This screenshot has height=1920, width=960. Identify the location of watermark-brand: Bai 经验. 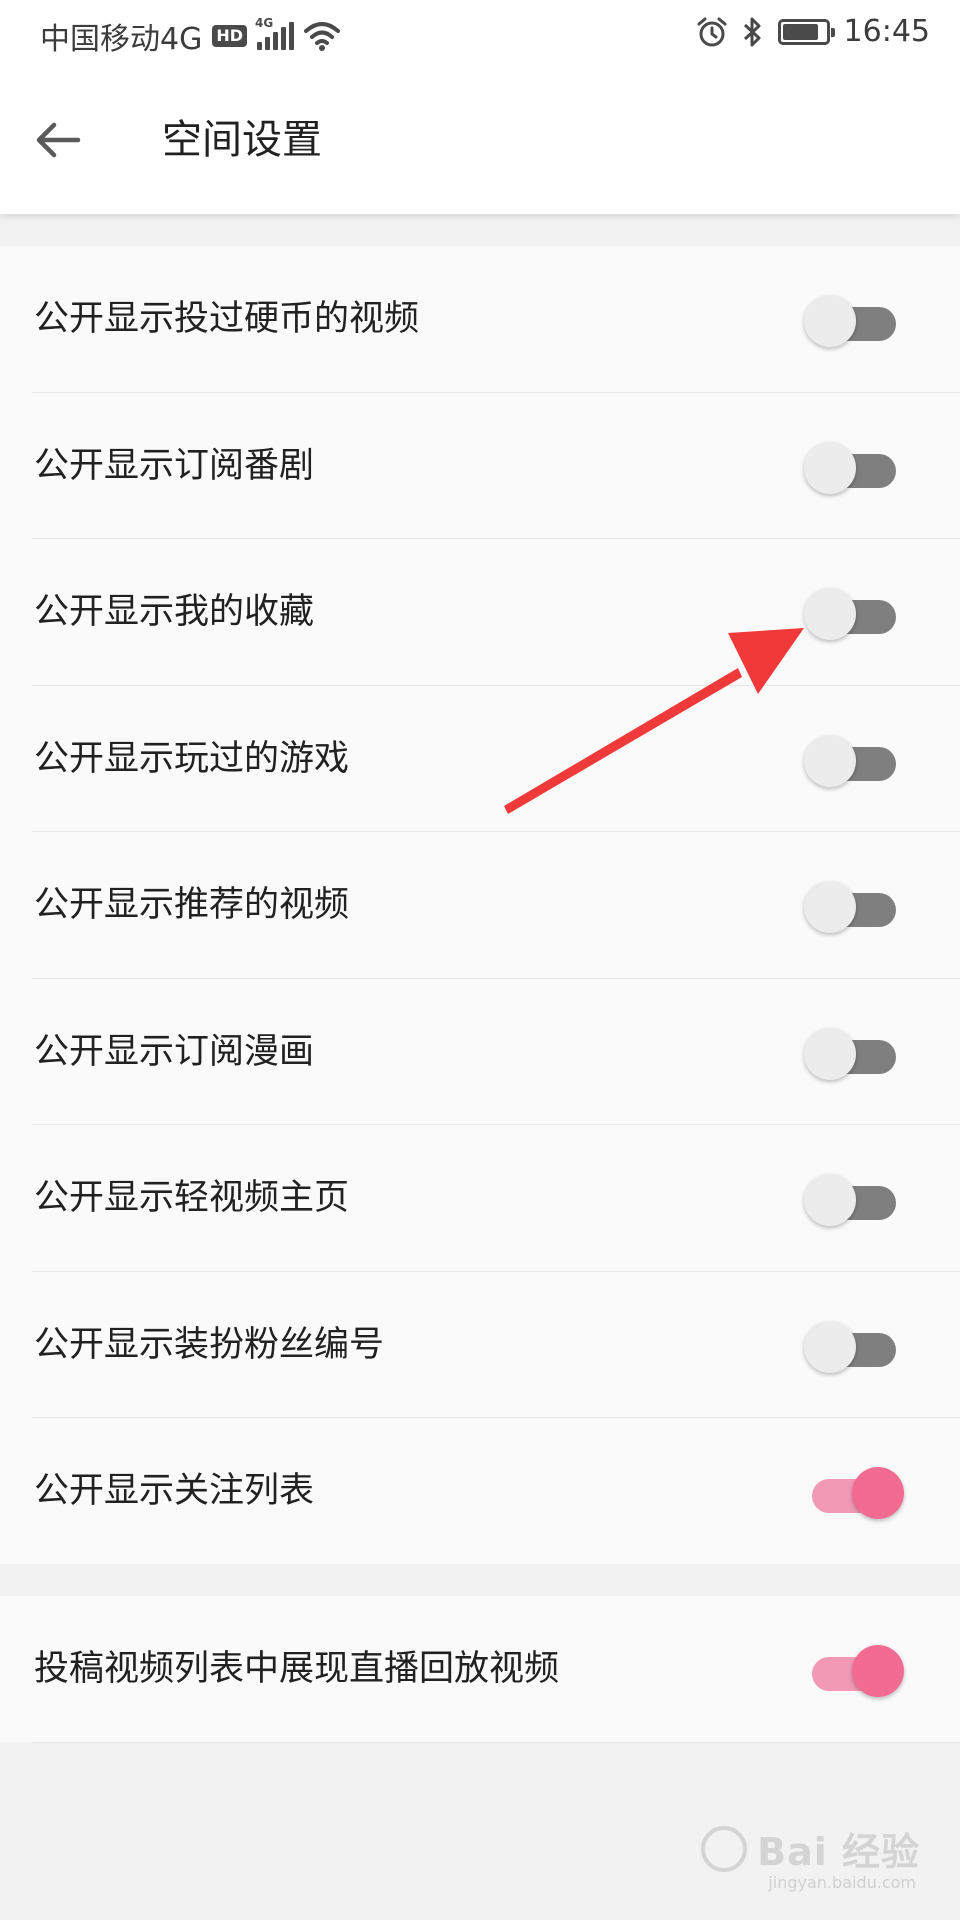
(838, 1852).